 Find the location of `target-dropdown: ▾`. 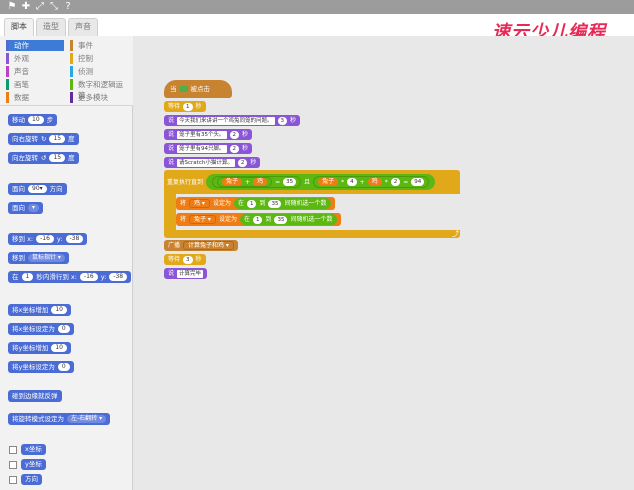

target-dropdown: ▾ is located at coordinates (34, 208).